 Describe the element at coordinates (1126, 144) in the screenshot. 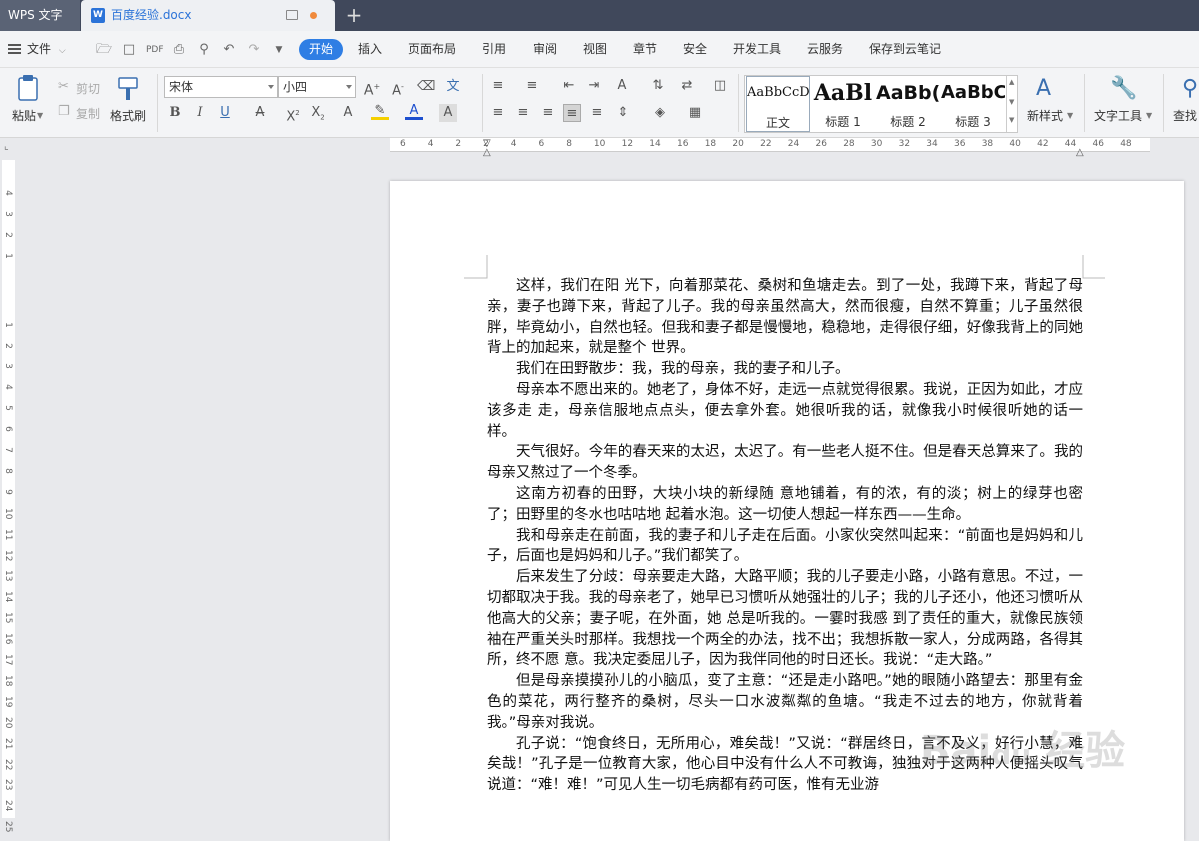

I see `ruler-tick-label: 48` at that location.